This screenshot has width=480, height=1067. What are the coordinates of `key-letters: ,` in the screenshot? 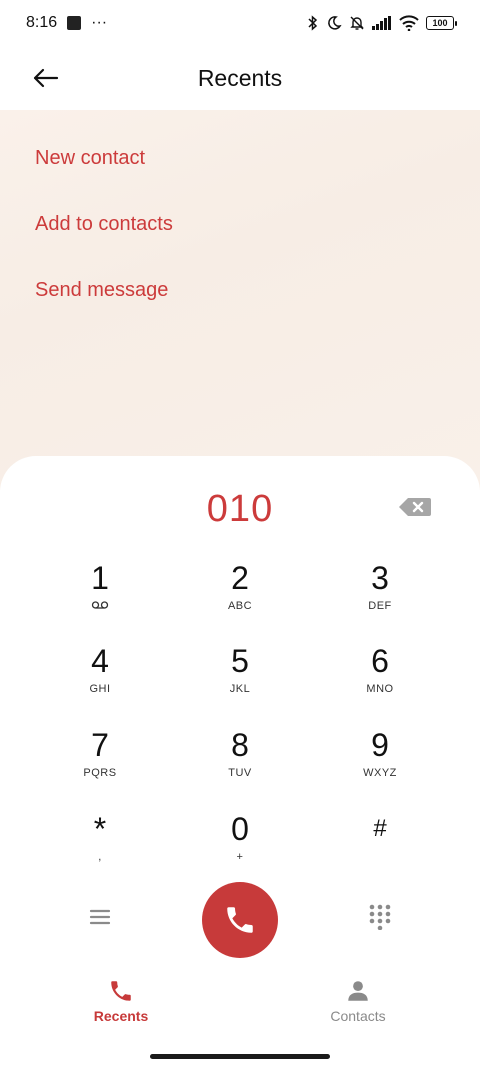 It's located at (100, 857).